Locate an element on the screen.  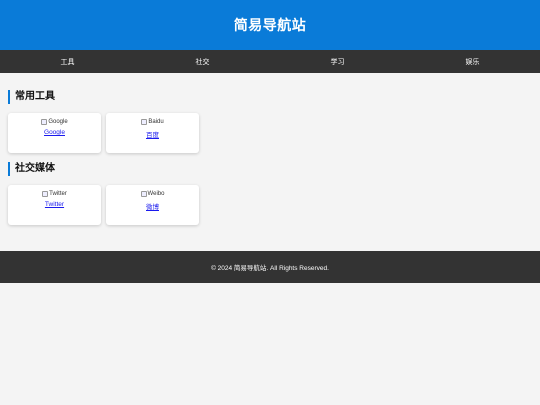
nav-item-social: 社交 is located at coordinates (202, 62).